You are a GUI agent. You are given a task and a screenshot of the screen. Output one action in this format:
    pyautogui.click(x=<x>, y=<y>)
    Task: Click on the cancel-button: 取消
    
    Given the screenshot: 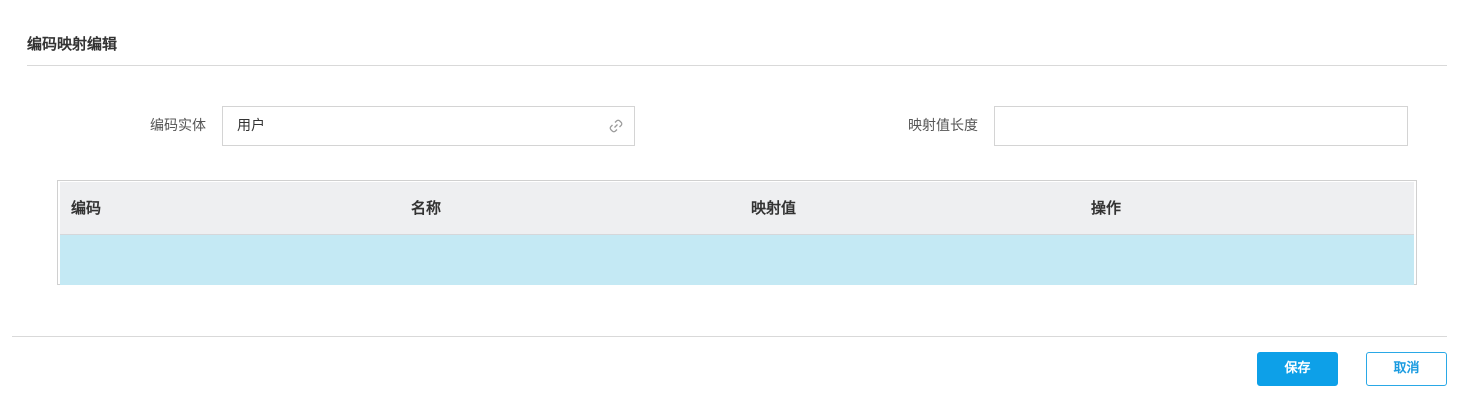 What is the action you would take?
    pyautogui.click(x=1406, y=369)
    